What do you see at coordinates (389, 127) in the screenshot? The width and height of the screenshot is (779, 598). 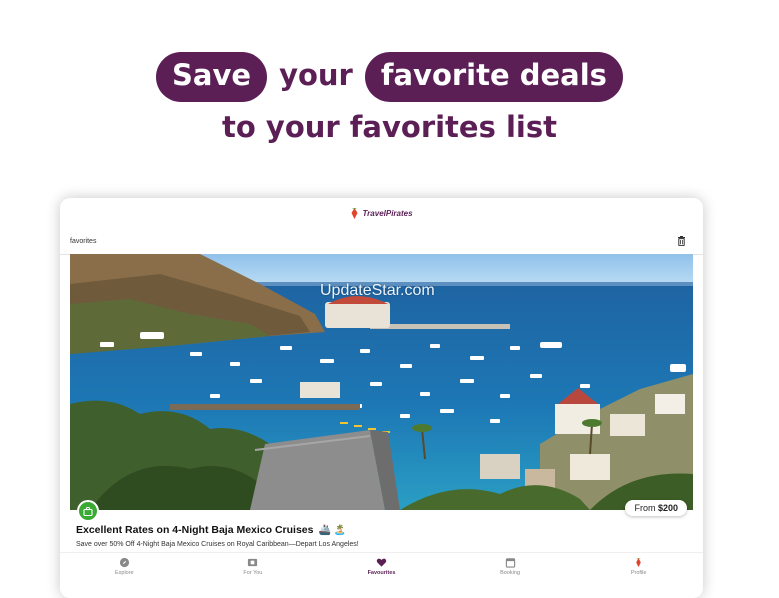 I see `headline-line-2: to your favorites list` at bounding box center [389, 127].